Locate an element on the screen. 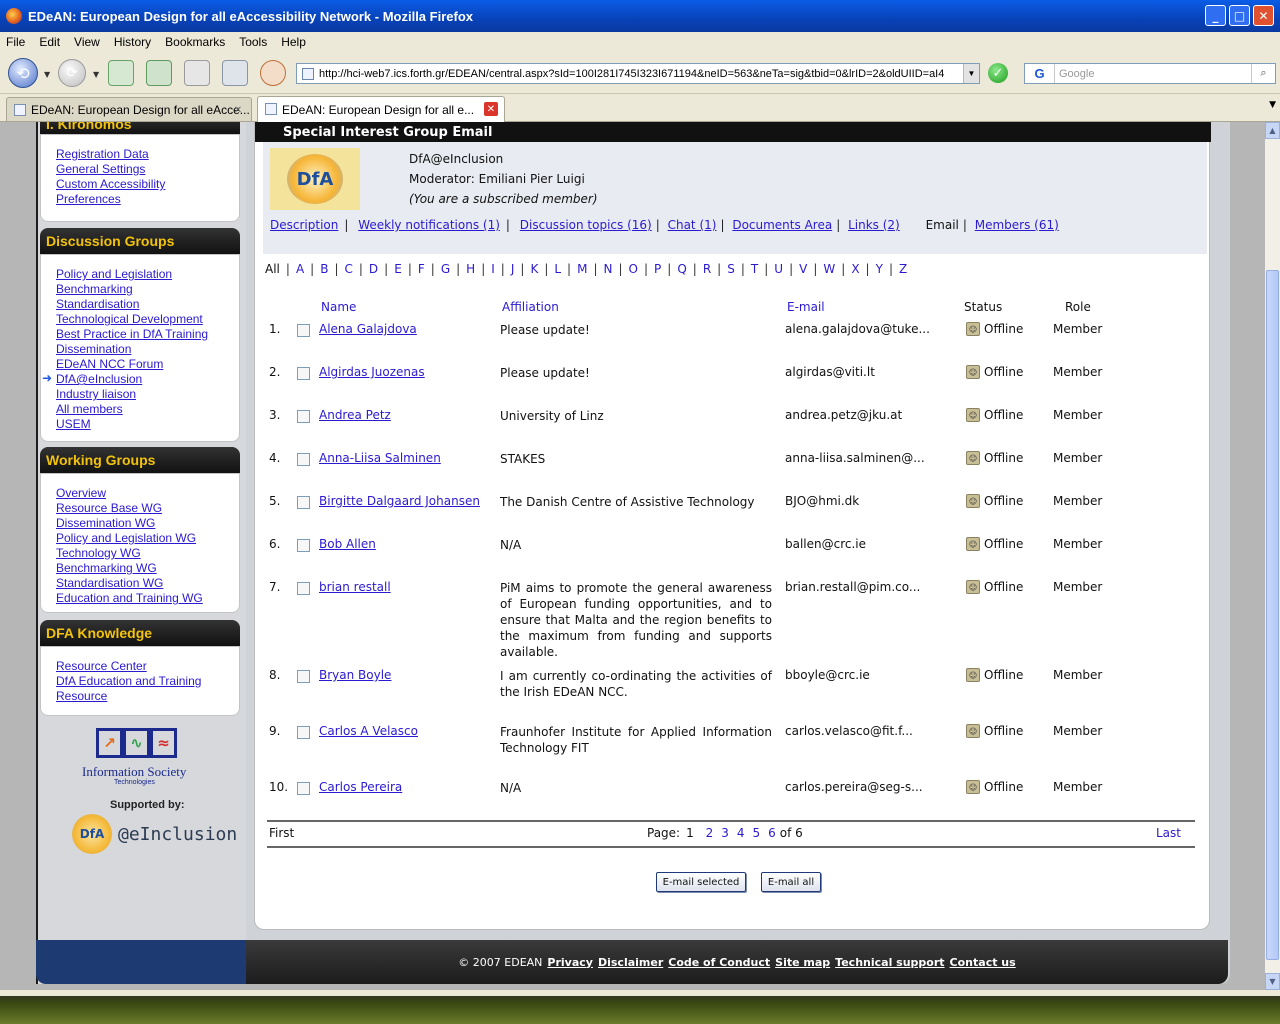 This screenshot has height=1024, width=1280. member-name-link: Carlos A Velasco is located at coordinates (368, 731).